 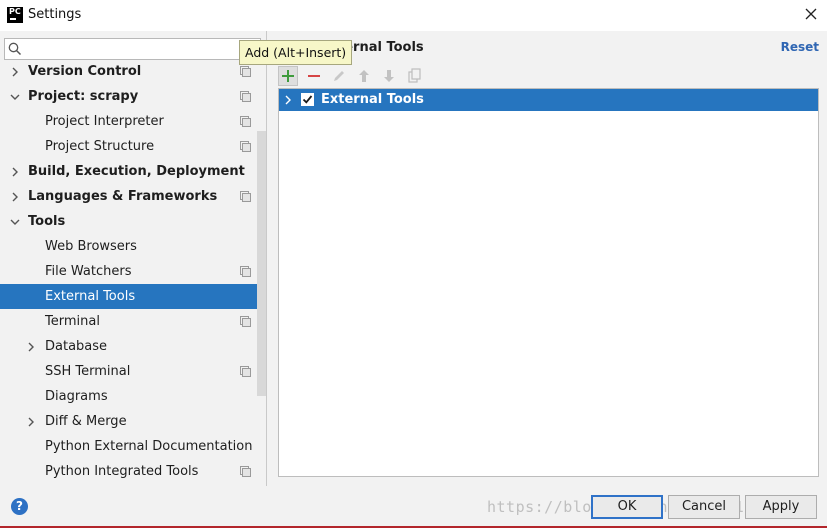 I want to click on pycharm-logo-icon: PC, so click(x=15, y=15).